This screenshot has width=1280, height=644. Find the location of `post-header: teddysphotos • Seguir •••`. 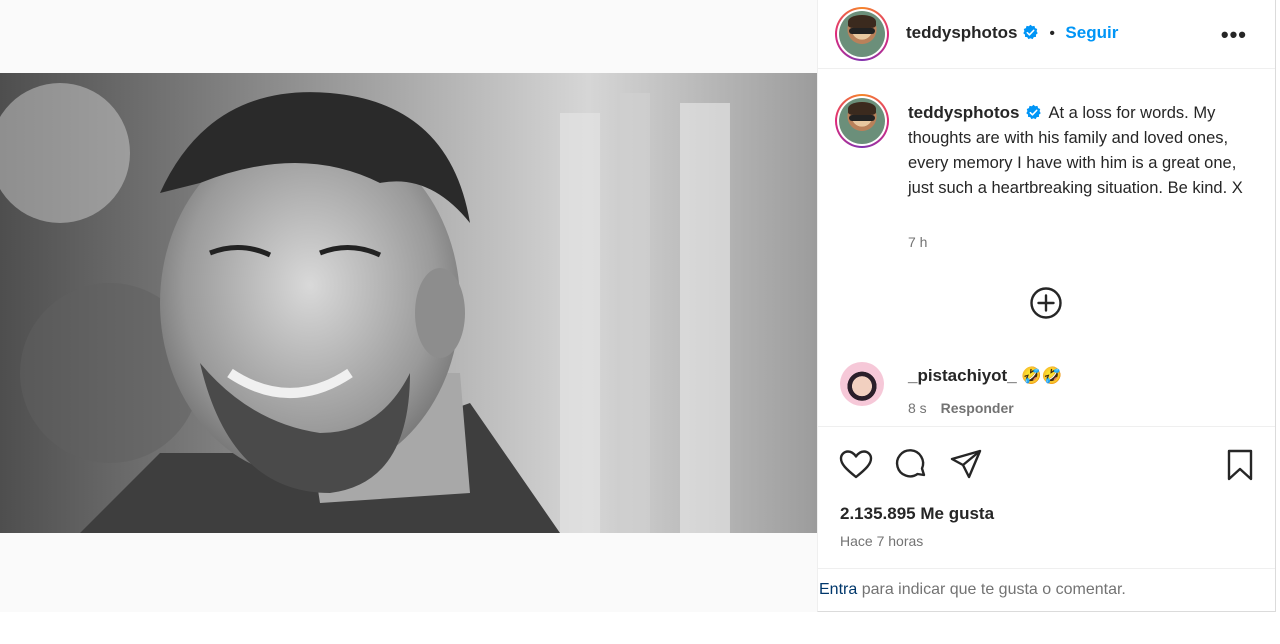

post-header: teddysphotos • Seguir ••• is located at coordinates (1046, 34).